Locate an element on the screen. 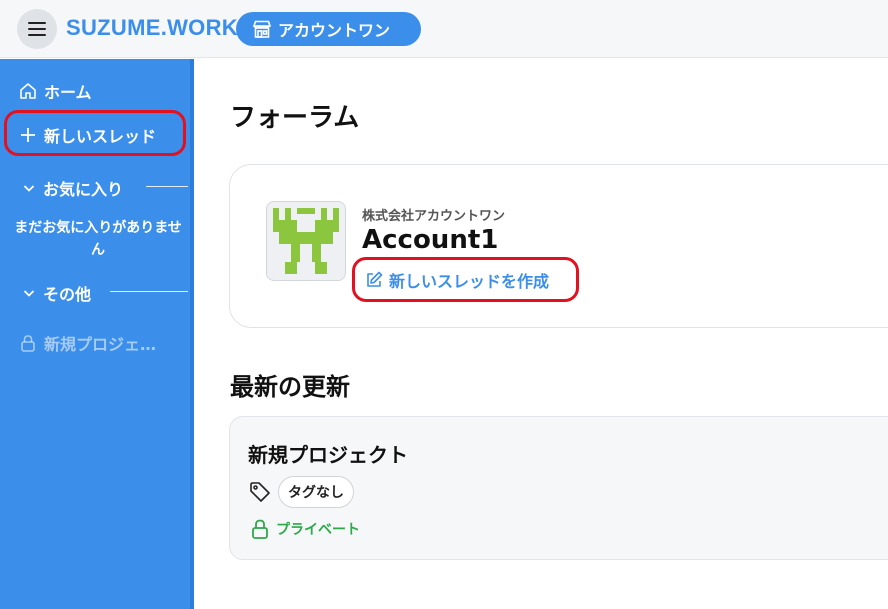 The width and height of the screenshot is (888, 609). sidebar-section-label: お気に入り is located at coordinates (83, 189).